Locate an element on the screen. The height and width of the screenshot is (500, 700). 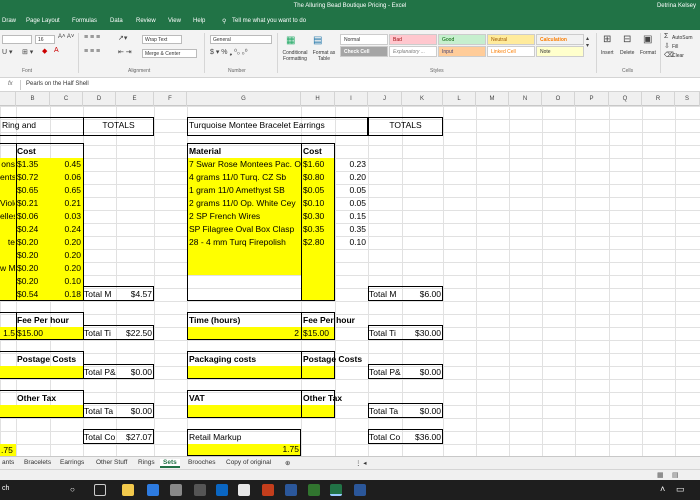
menu-data: Data is located at coordinates (116, 21).